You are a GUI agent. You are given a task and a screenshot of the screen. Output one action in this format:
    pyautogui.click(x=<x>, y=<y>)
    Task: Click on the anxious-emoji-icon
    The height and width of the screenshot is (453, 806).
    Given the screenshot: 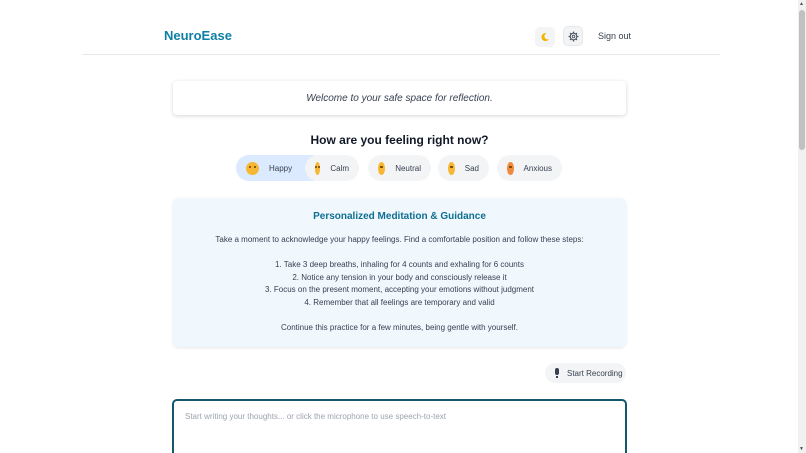 What is the action you would take?
    pyautogui.click(x=510, y=168)
    